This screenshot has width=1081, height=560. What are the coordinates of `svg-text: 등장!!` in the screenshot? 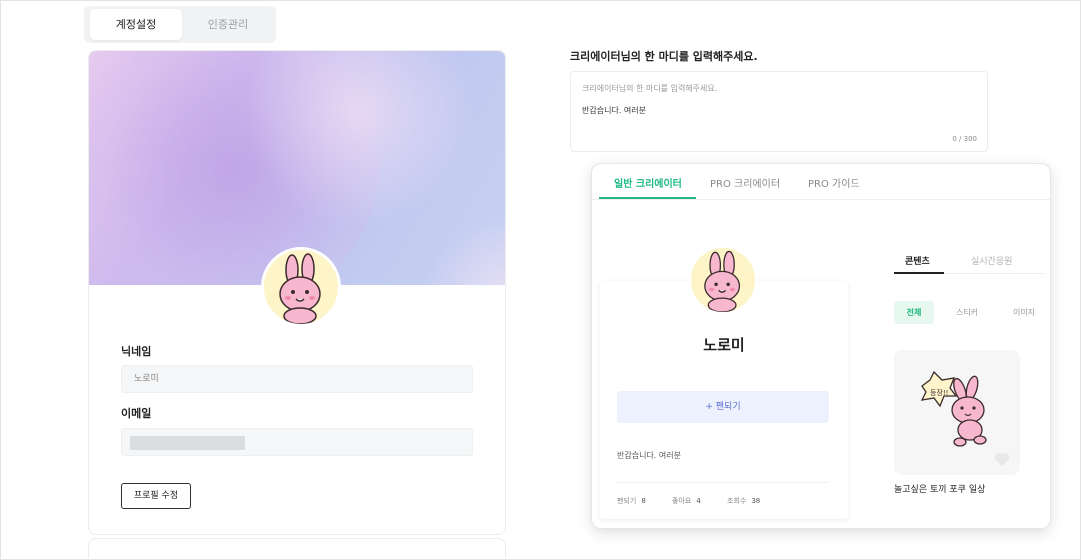 It's located at (939, 392).